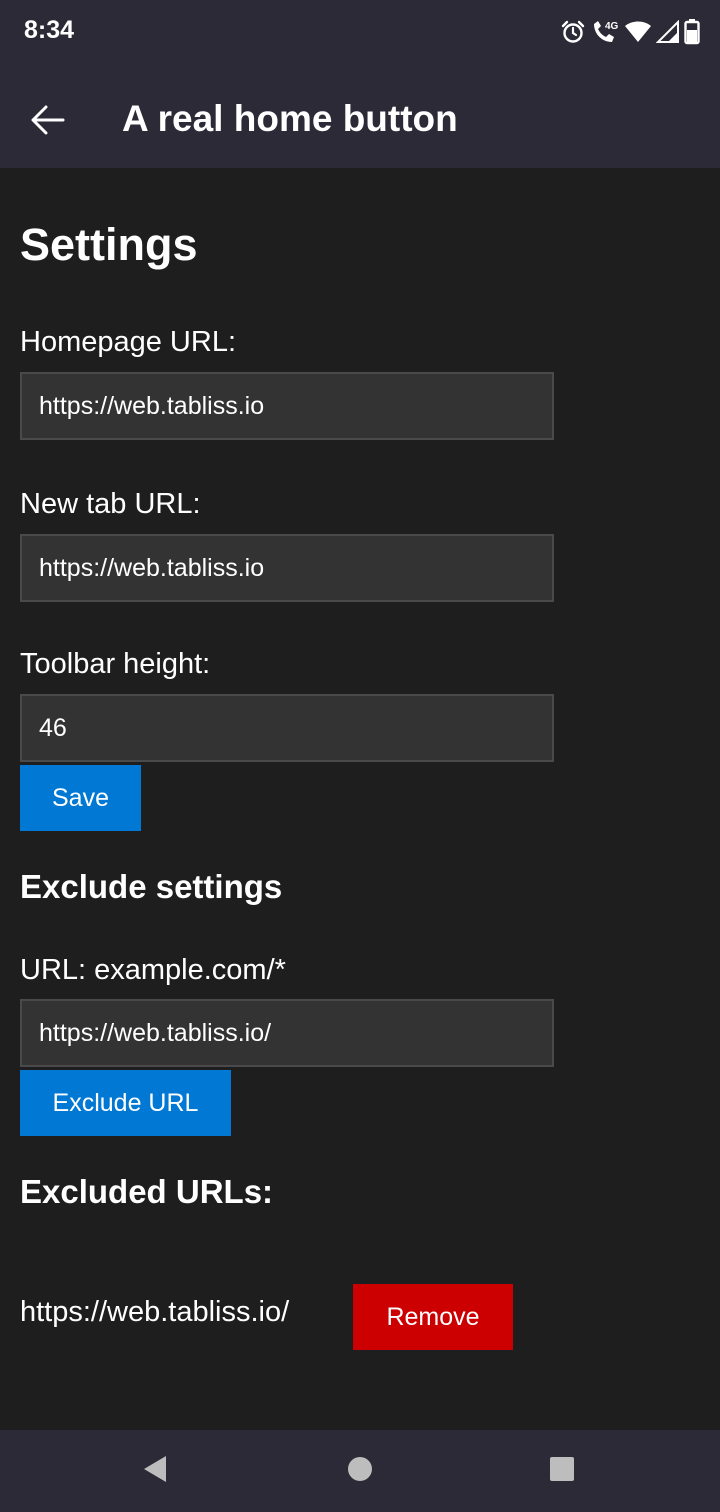  Describe the element at coordinates (287, 1033) in the screenshot. I see `exclude-url-input` at that location.